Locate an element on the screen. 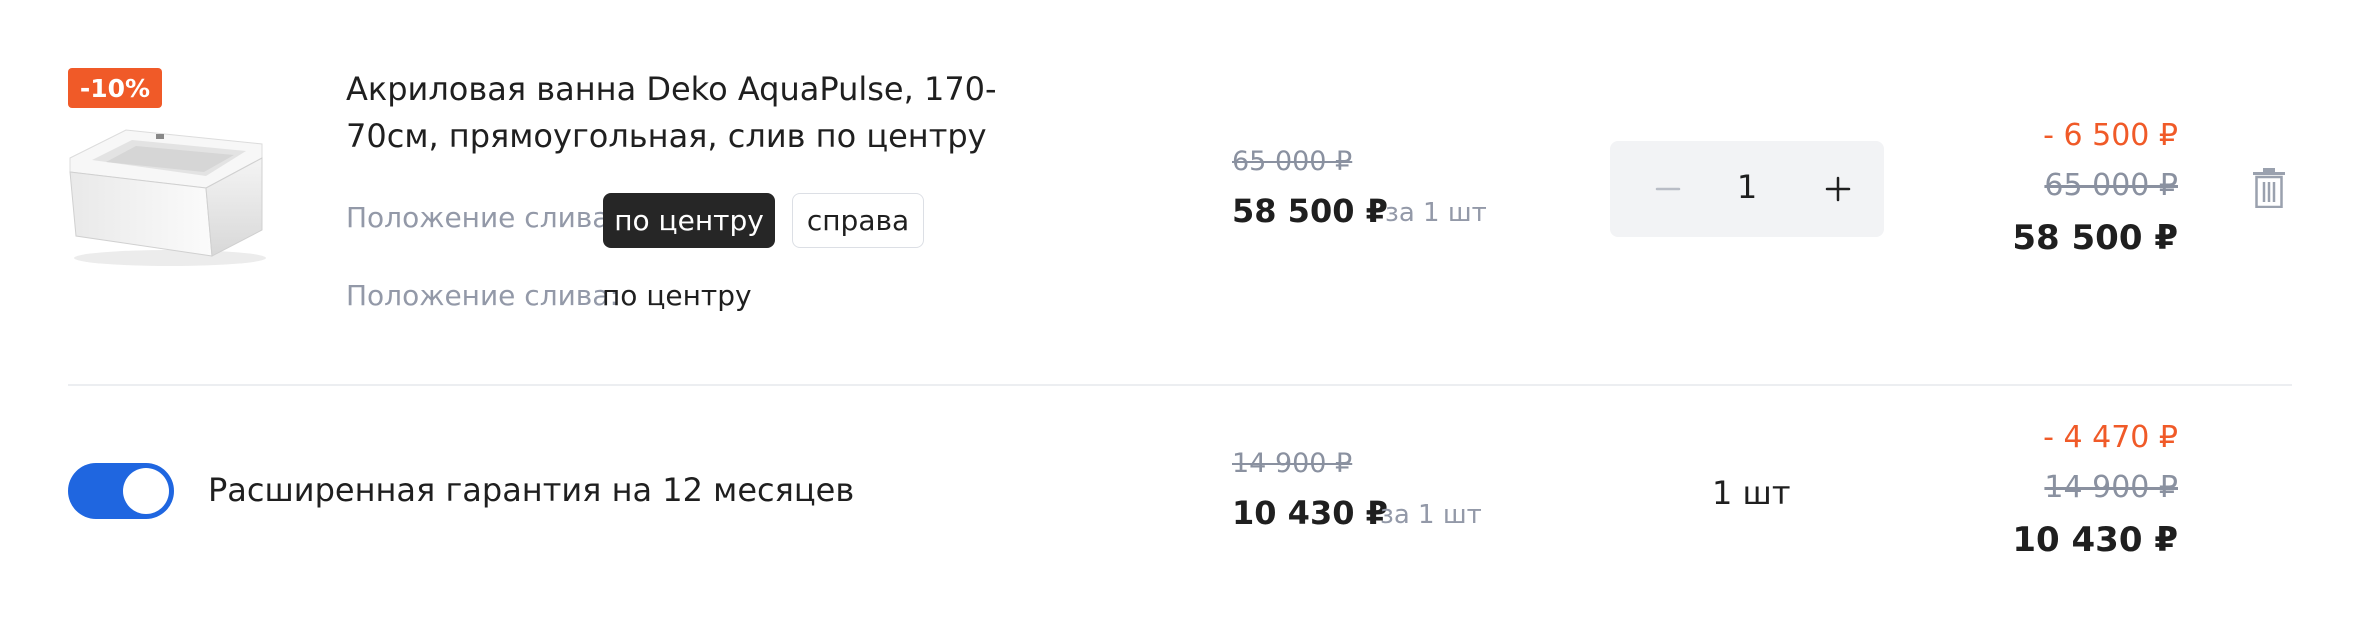 The width and height of the screenshot is (2360, 628). product-image-bathtub is located at coordinates (170, 193).